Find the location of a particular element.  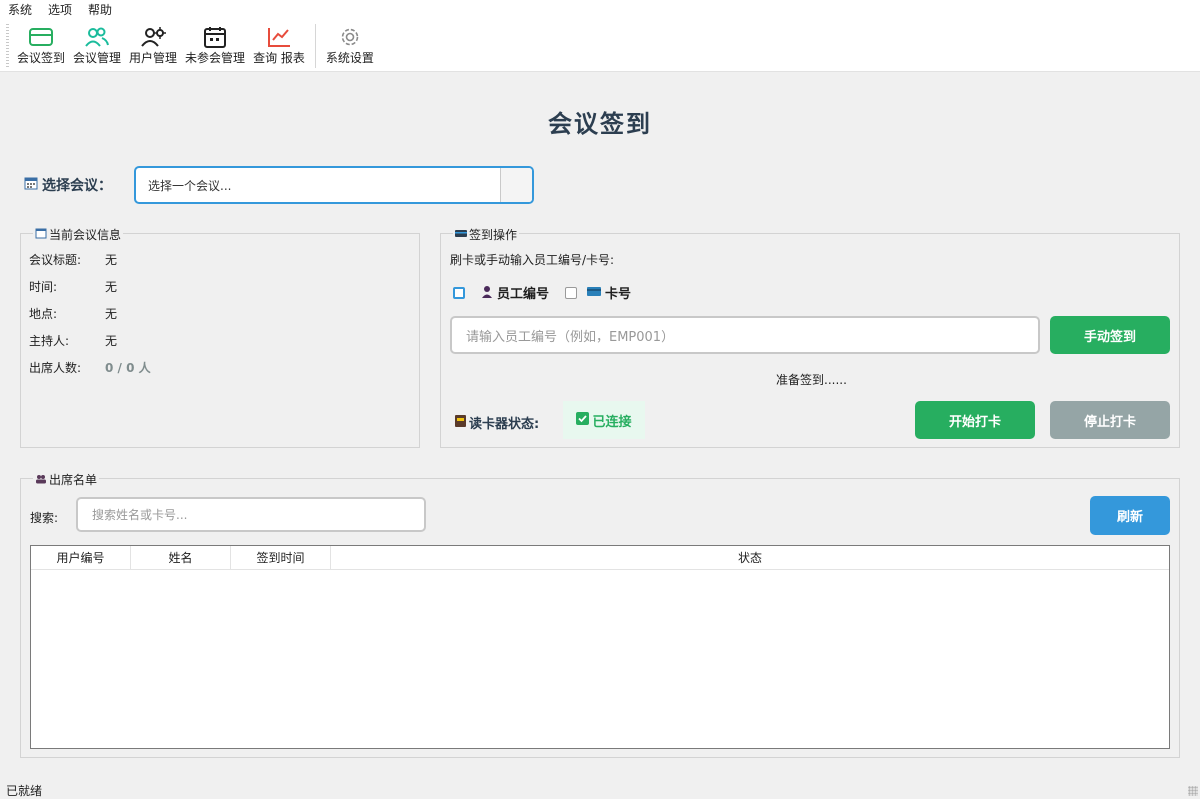

meeting-select-label-wrap: 选择会议： is located at coordinates (68, 185).